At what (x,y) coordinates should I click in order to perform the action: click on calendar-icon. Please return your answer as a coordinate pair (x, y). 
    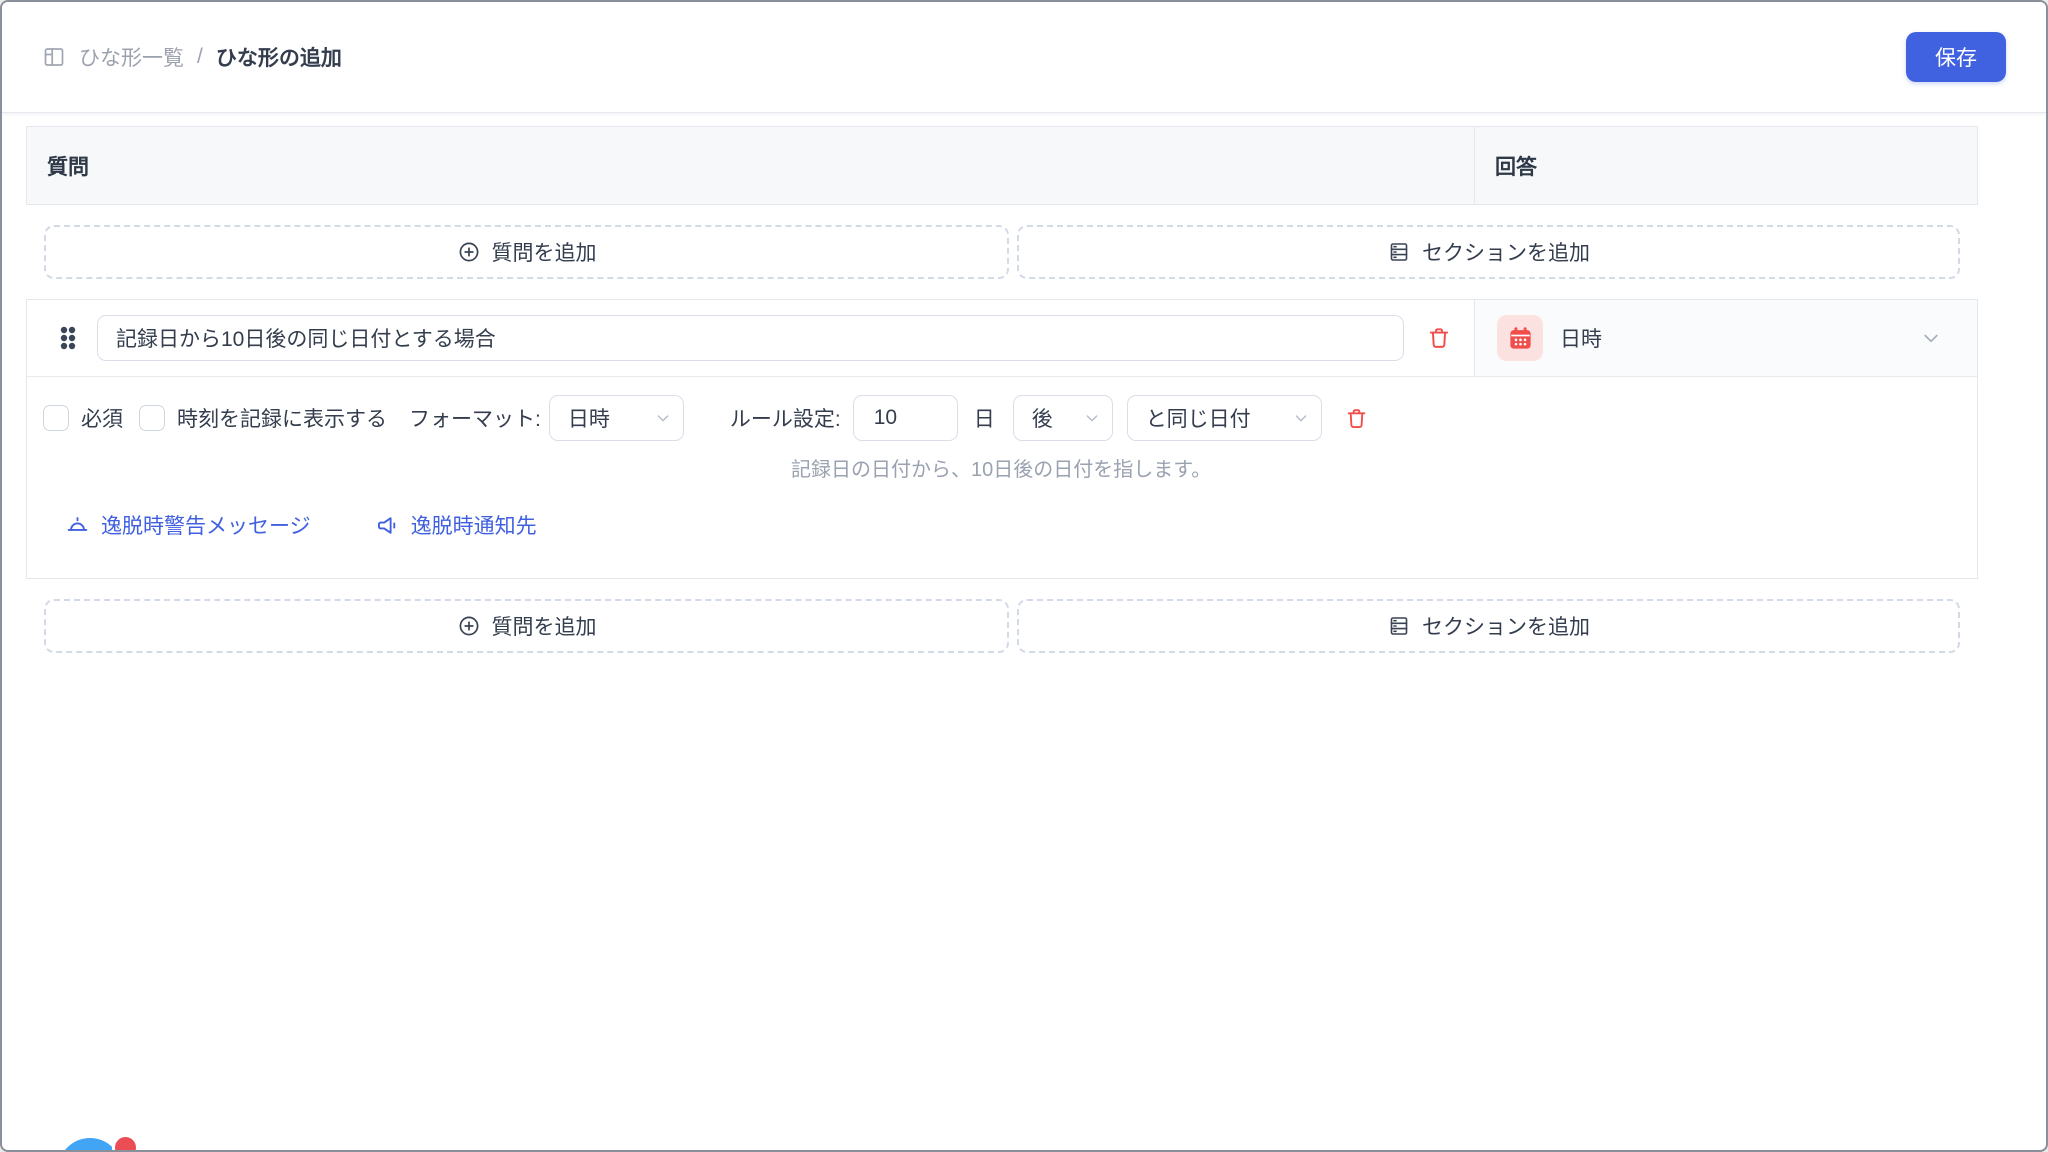
    Looking at the image, I should click on (1520, 338).